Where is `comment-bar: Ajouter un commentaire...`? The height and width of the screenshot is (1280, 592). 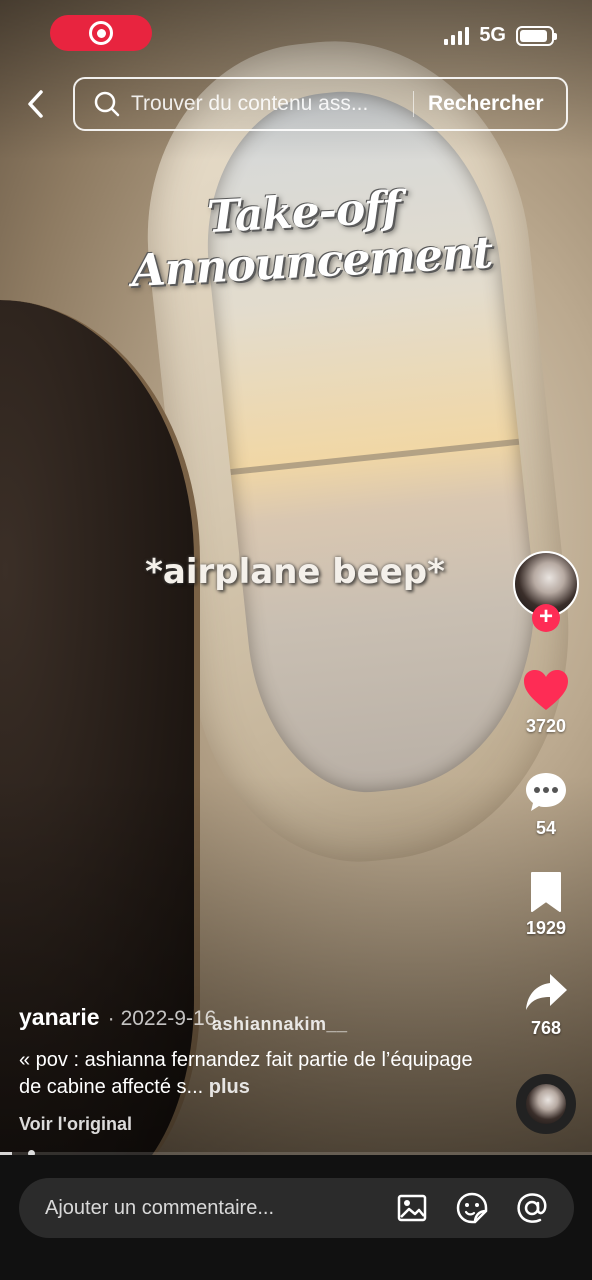
comment-bar: Ajouter un commentaire... is located at coordinates (296, 1217).